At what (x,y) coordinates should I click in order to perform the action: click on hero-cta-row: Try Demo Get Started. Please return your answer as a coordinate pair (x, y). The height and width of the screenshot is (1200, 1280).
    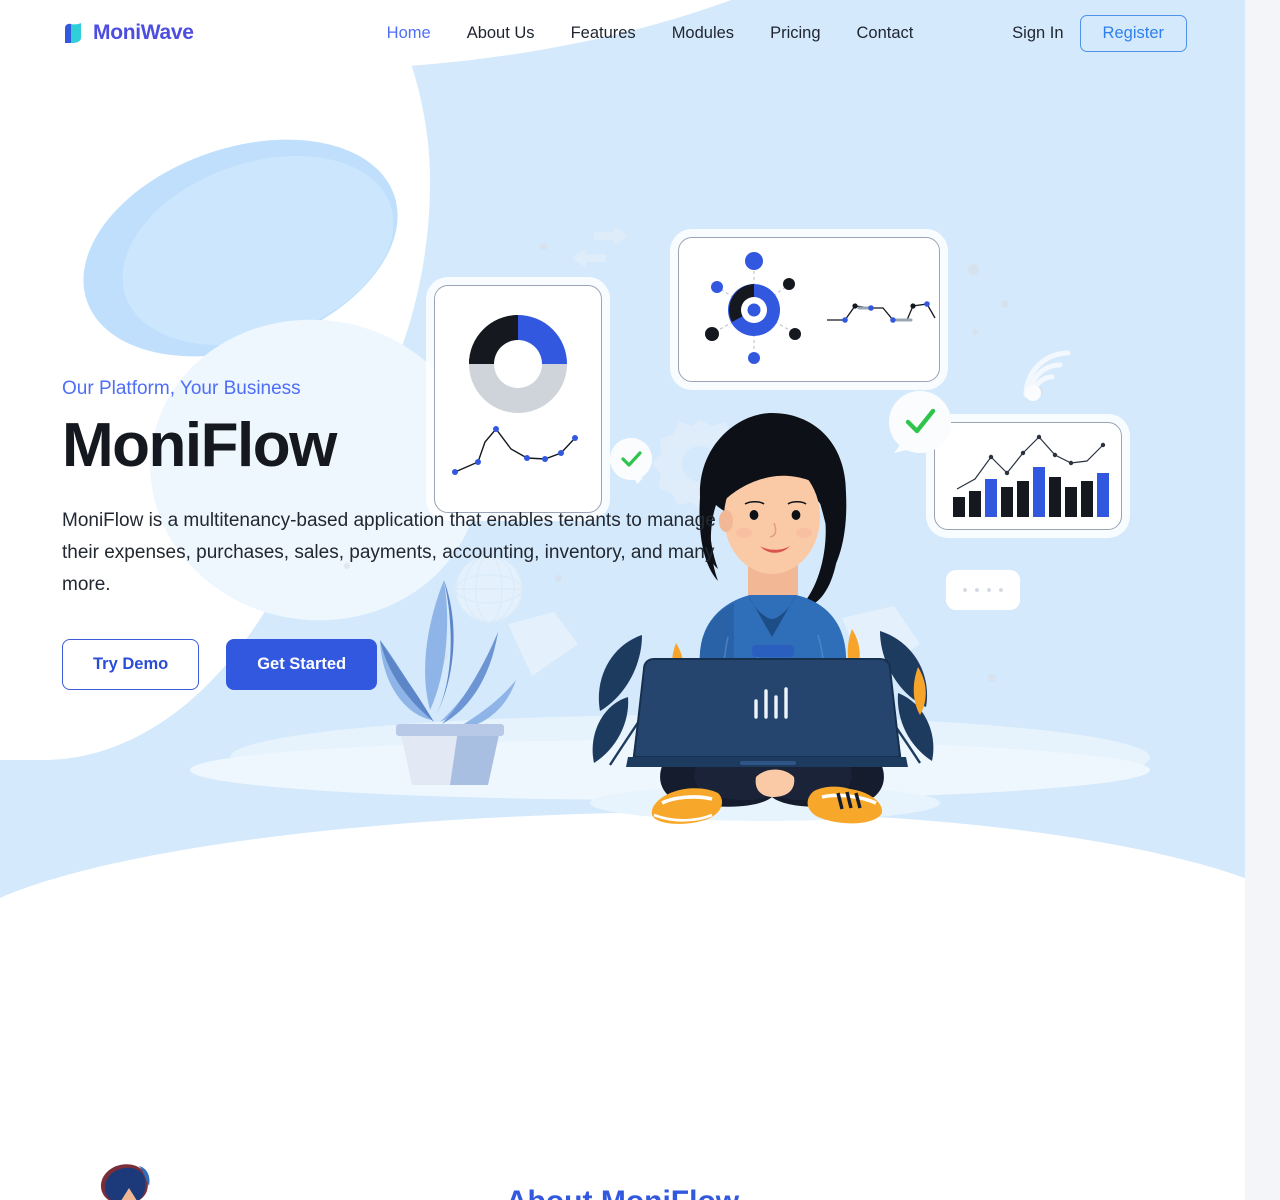
    Looking at the image, I should click on (402, 664).